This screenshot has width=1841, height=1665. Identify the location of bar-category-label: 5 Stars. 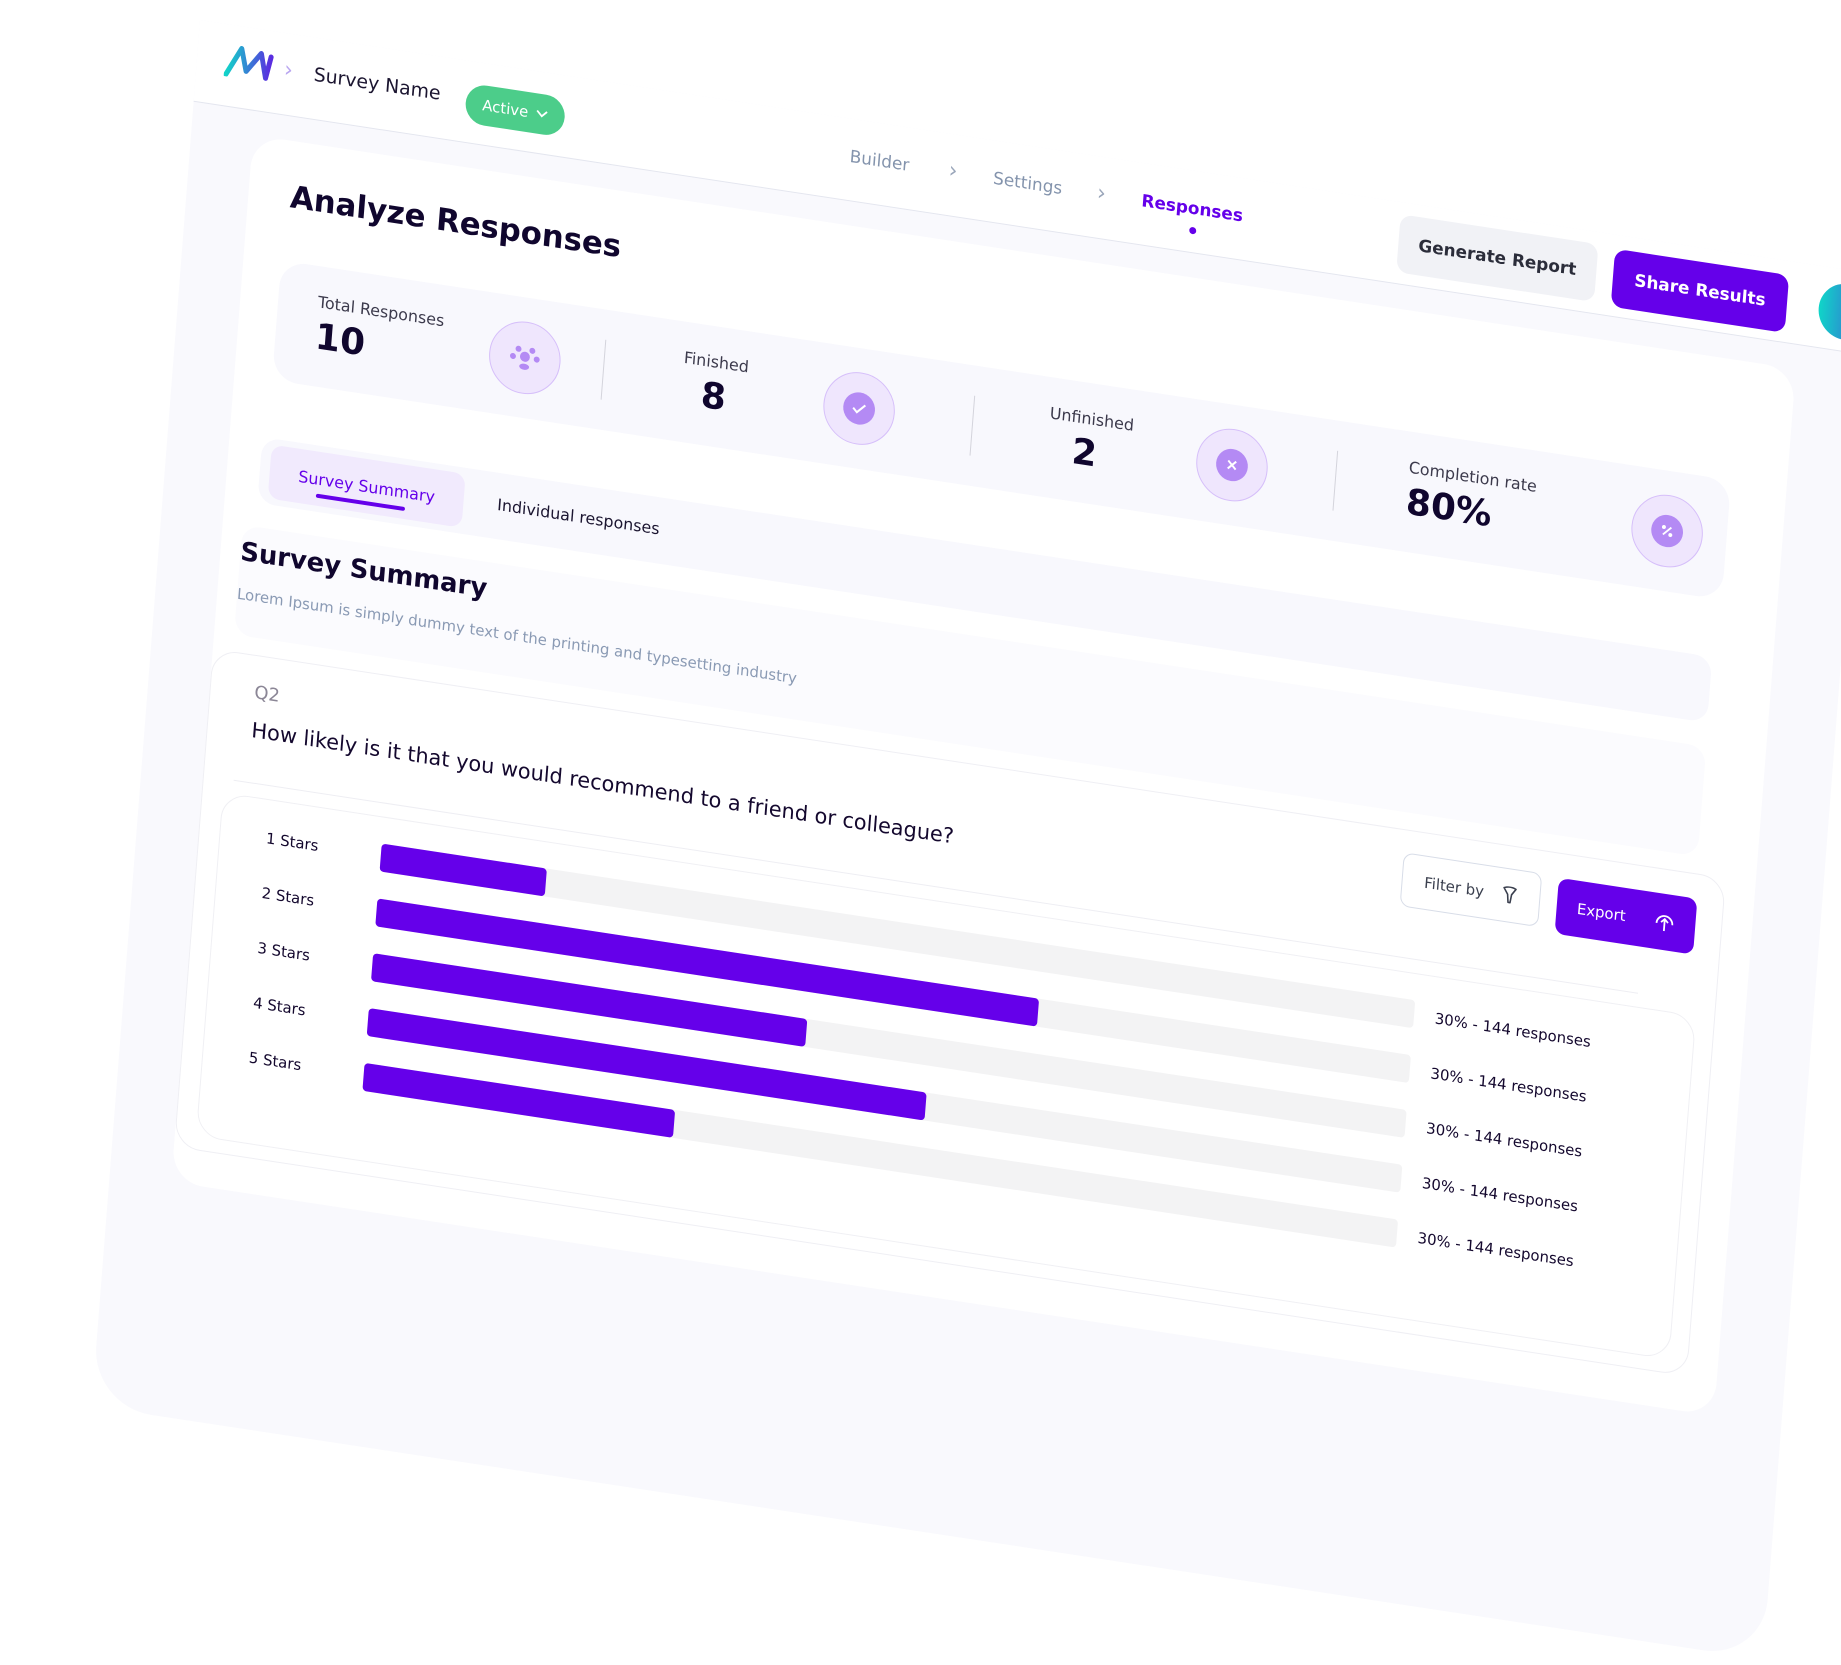
(275, 1061).